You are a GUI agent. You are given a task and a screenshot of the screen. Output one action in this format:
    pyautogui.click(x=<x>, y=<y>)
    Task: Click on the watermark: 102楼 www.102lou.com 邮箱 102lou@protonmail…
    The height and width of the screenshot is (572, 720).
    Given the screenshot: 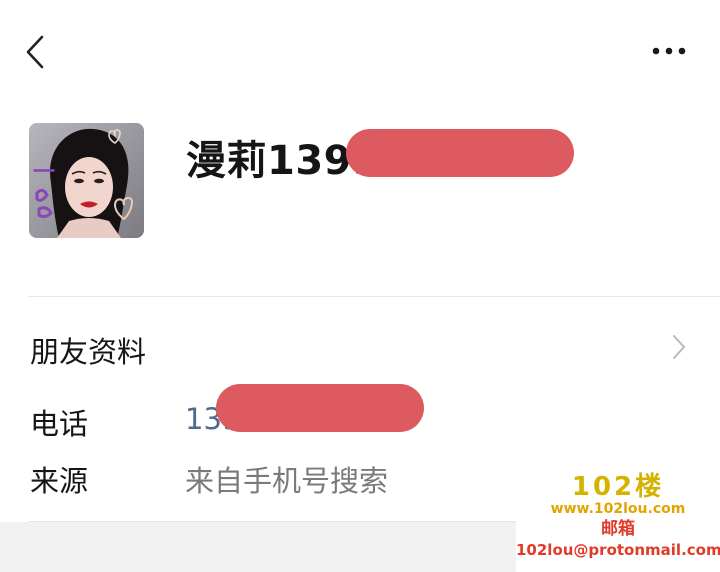 What is the action you would take?
    pyautogui.click(x=618, y=522)
    